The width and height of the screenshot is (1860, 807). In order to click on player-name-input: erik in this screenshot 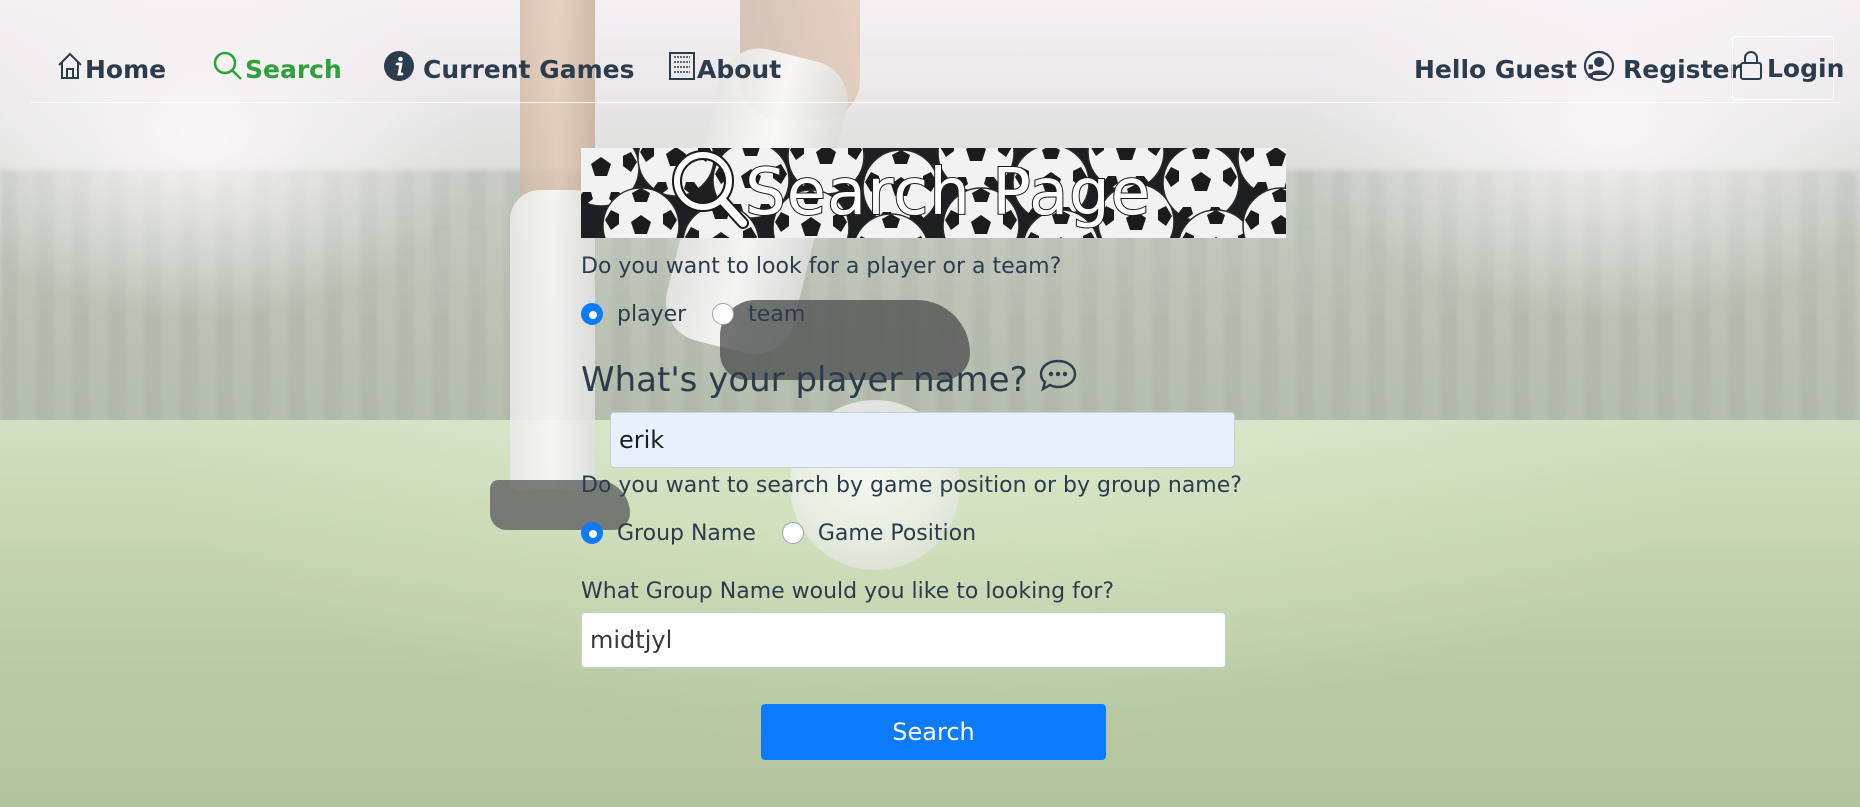, I will do `click(922, 440)`.